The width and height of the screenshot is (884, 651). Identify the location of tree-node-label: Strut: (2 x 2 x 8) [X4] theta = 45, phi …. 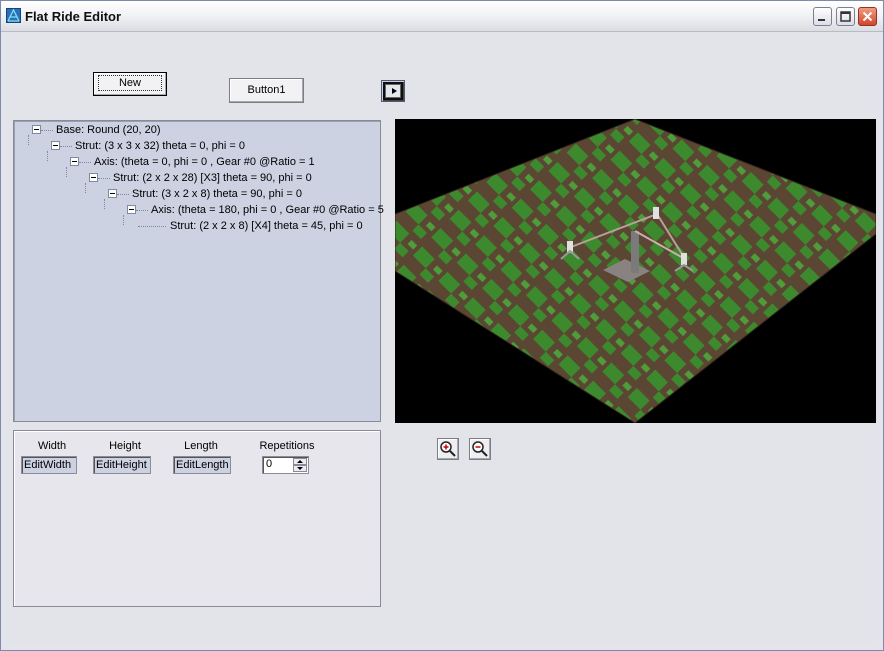
(266, 226).